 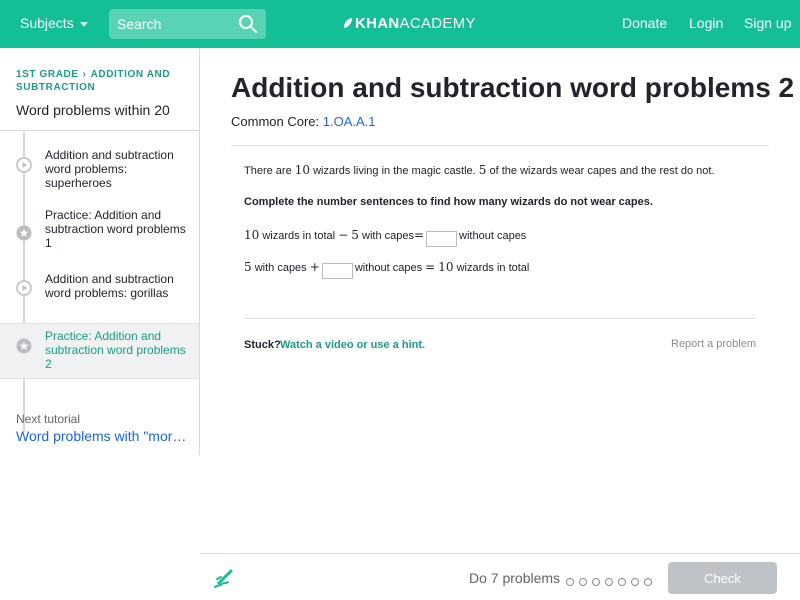 I want to click on plus-sign: +, so click(x=314, y=267).